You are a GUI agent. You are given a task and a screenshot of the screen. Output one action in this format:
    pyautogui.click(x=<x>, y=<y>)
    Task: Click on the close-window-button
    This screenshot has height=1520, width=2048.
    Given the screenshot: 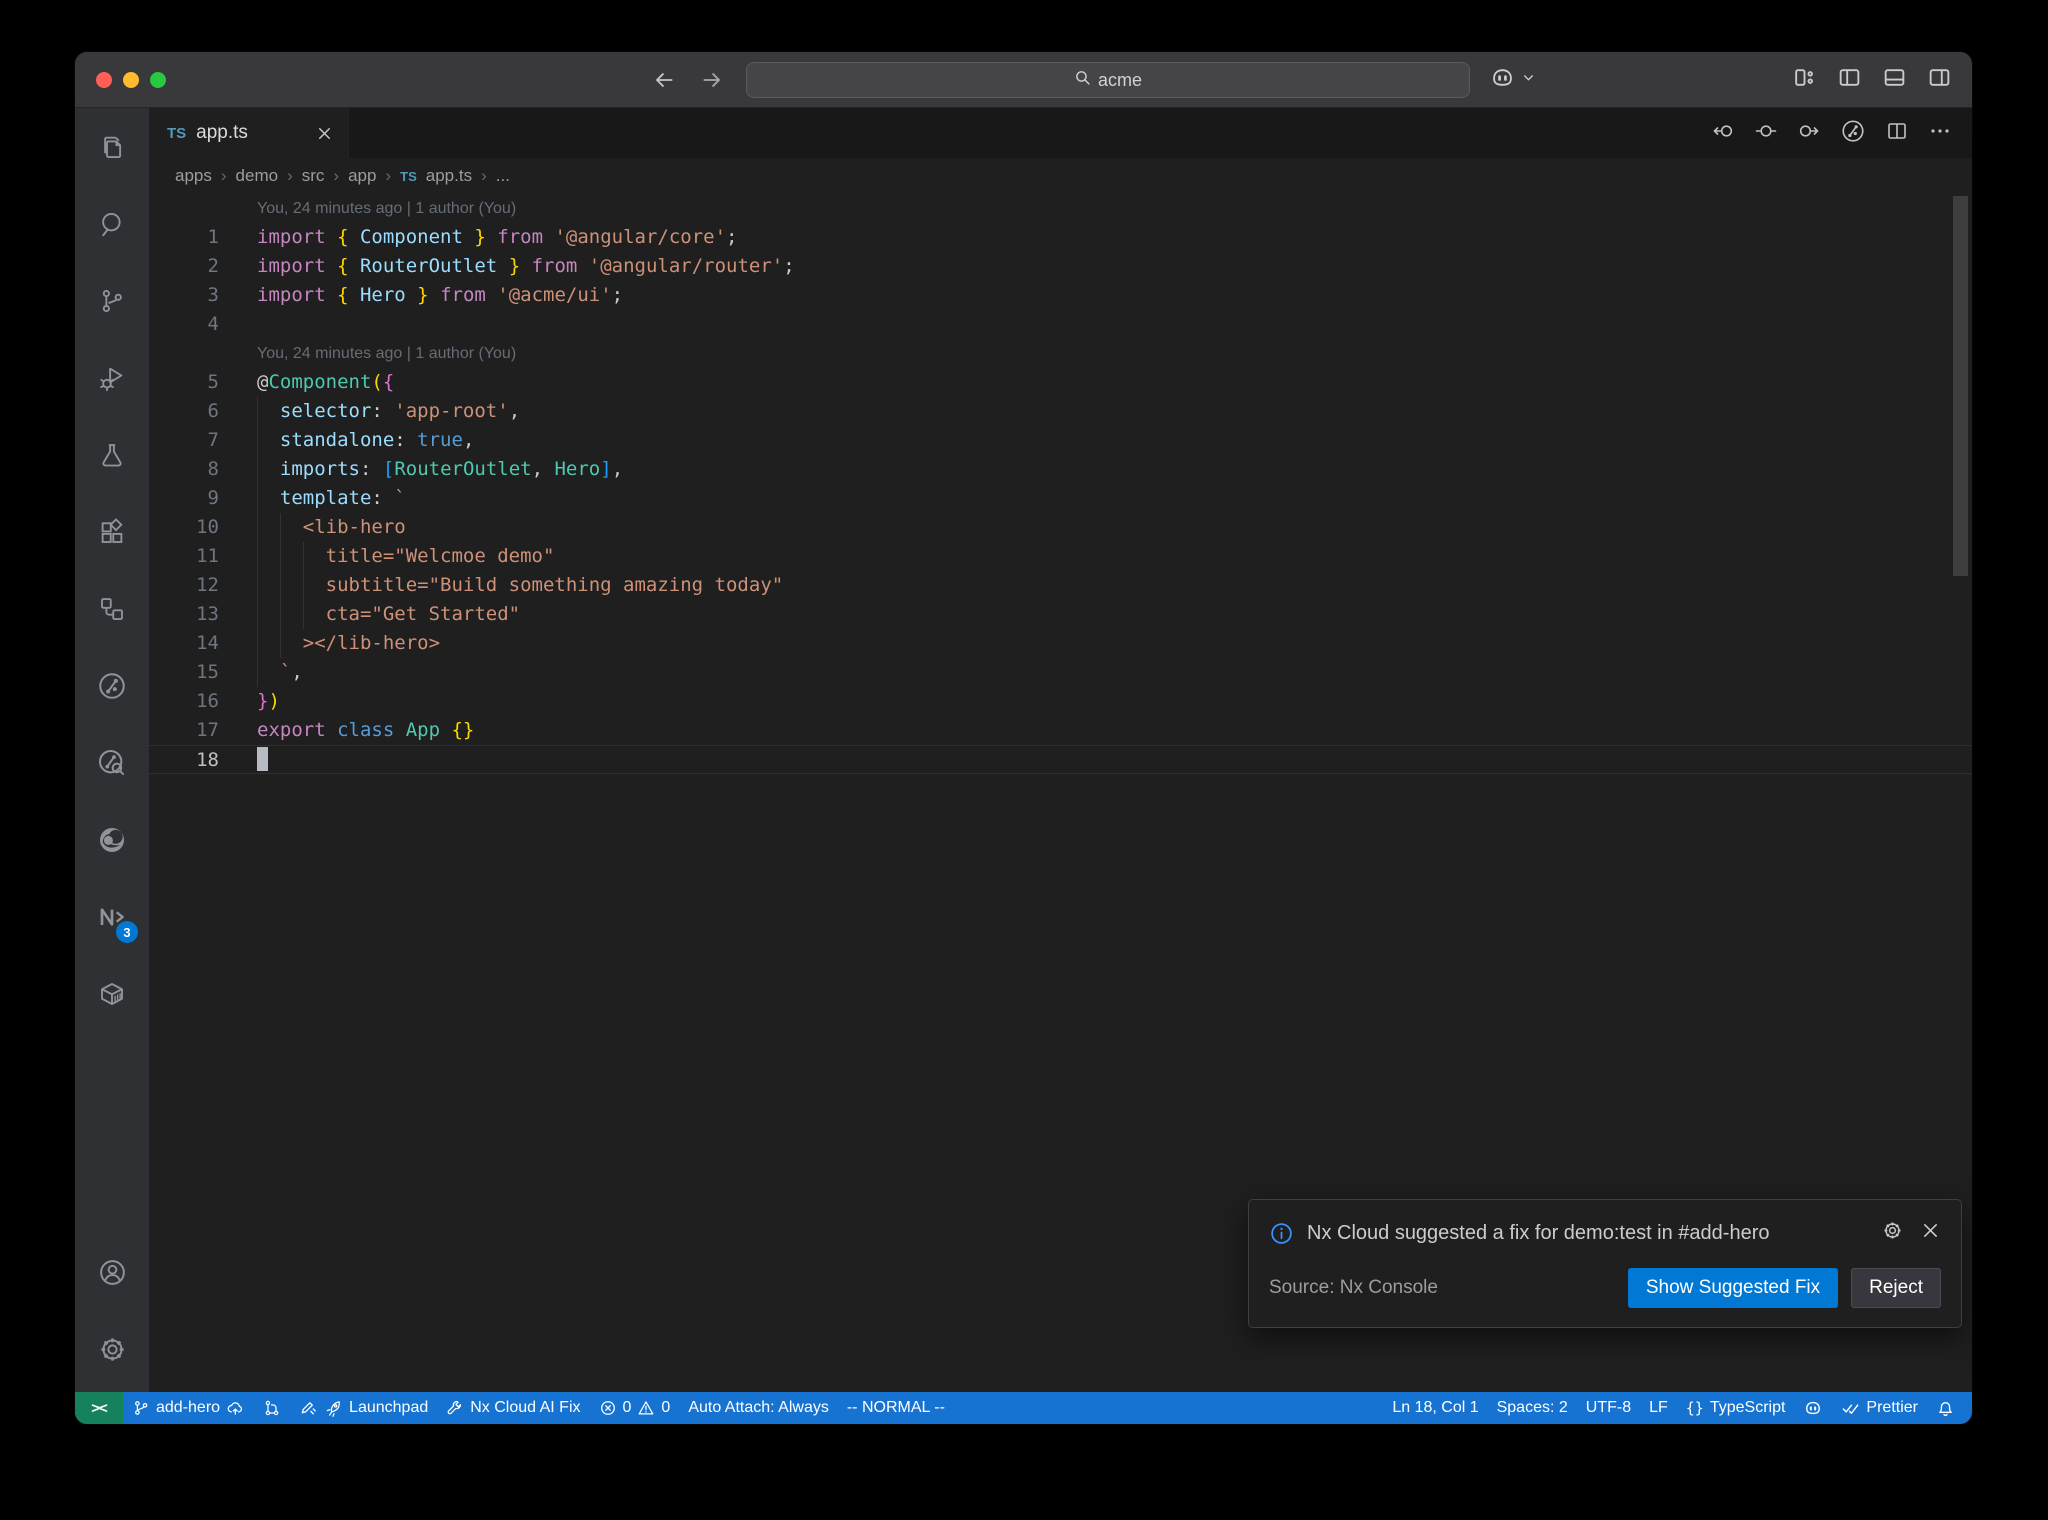 What is the action you would take?
    pyautogui.click(x=104, y=79)
    